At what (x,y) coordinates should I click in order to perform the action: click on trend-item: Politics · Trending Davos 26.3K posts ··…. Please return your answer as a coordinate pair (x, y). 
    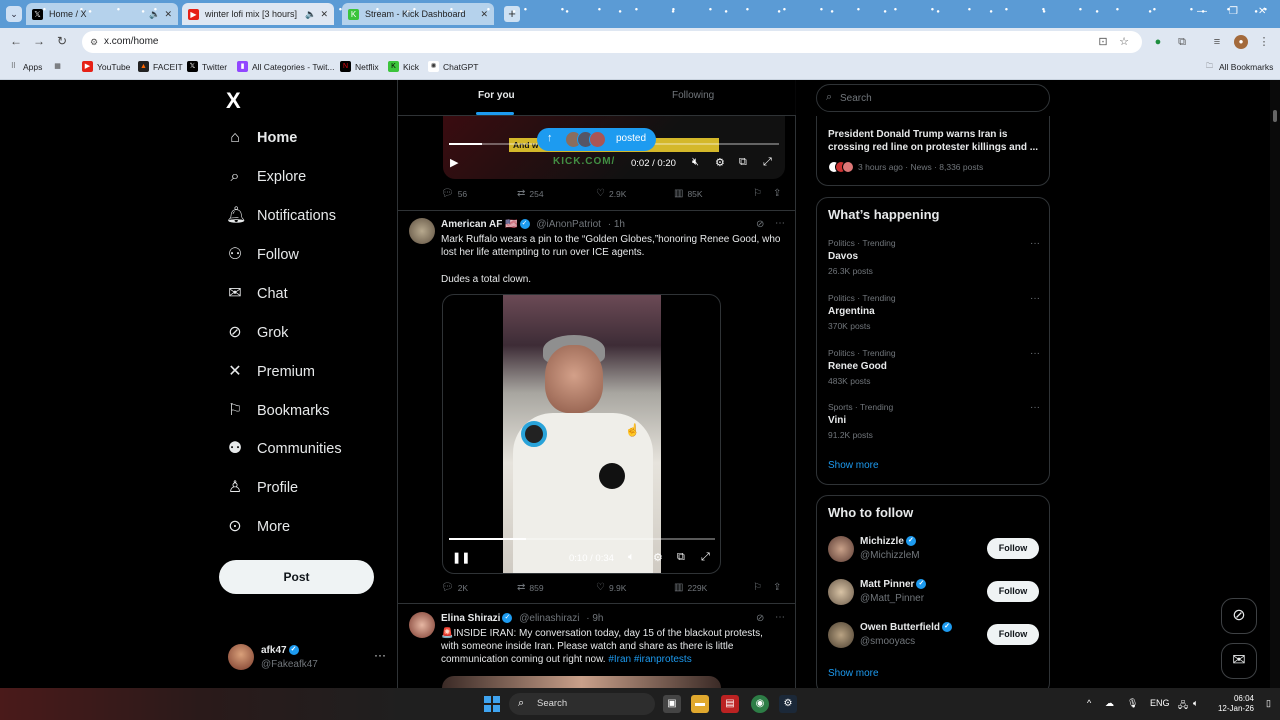
    Looking at the image, I should click on (934, 262).